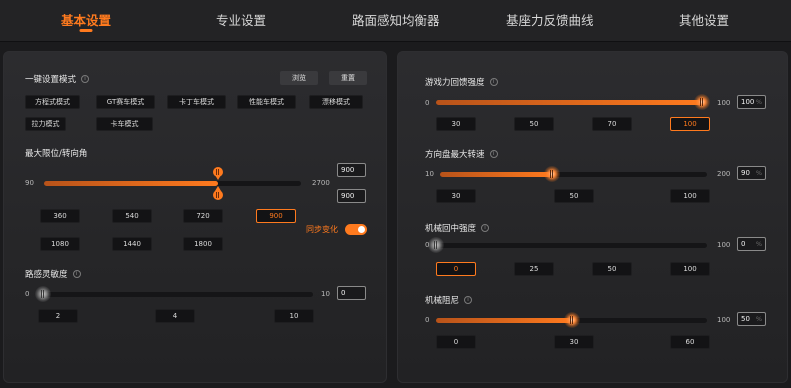 This screenshot has width=791, height=388. What do you see at coordinates (132, 244) in the screenshot?
I see `angle-preset-1440: 1440` at bounding box center [132, 244].